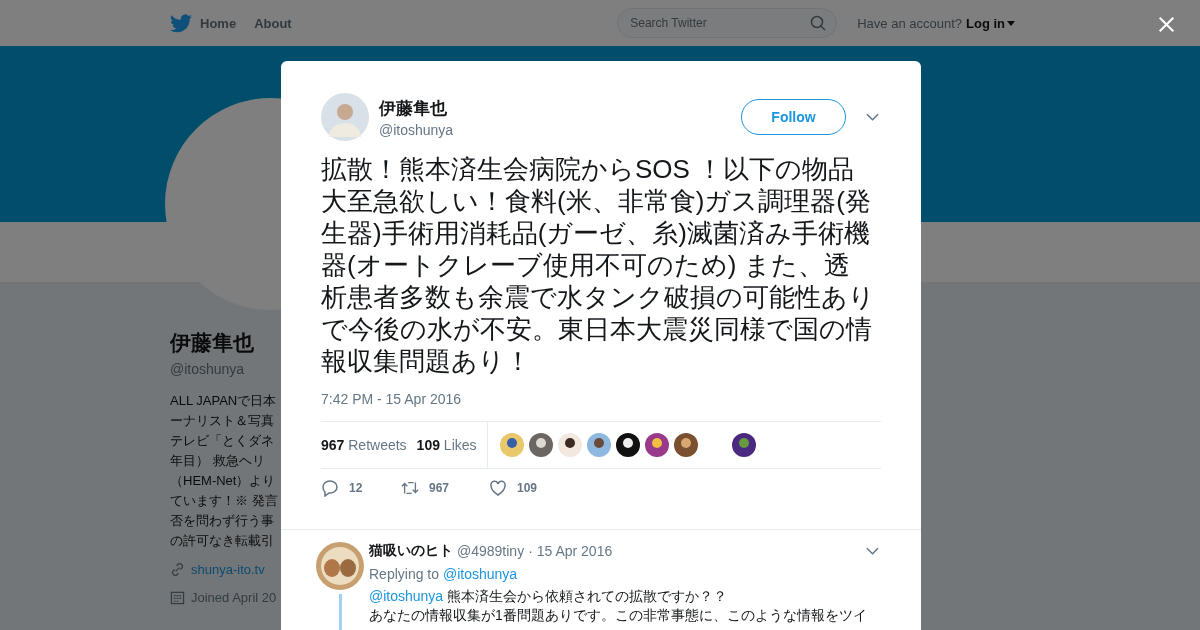 The width and height of the screenshot is (1200, 630). What do you see at coordinates (222, 541) in the screenshot?
I see `bio-line: の許可なき転載引` at bounding box center [222, 541].